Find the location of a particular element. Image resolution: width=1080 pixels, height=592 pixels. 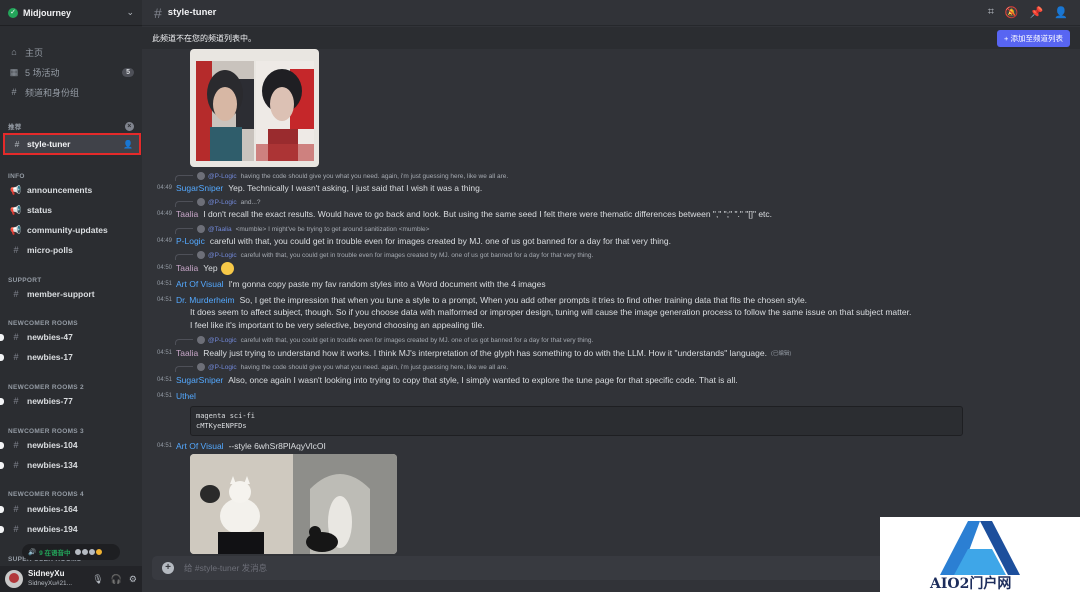

sidebar-item-announcements: 📢 announcements is located at coordinates (71, 190).